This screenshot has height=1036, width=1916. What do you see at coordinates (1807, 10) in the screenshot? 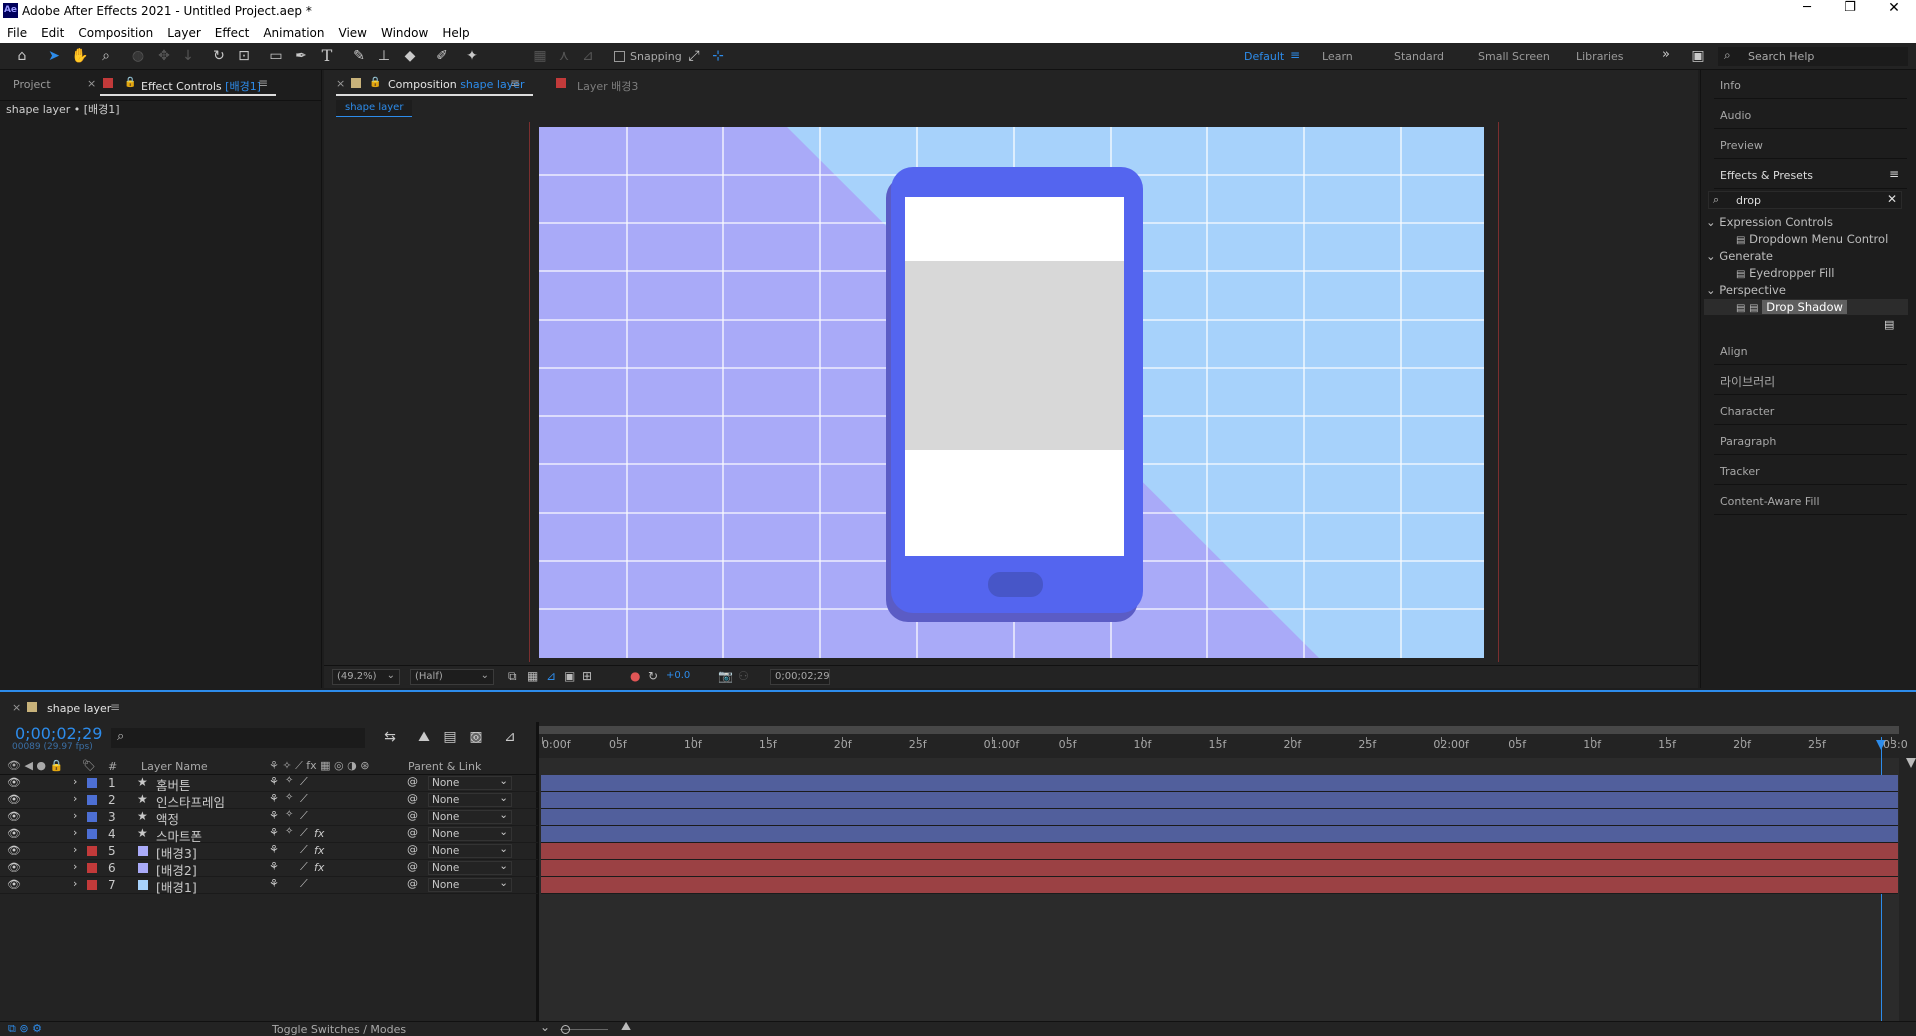
I see `minimize-icon: ─` at bounding box center [1807, 10].